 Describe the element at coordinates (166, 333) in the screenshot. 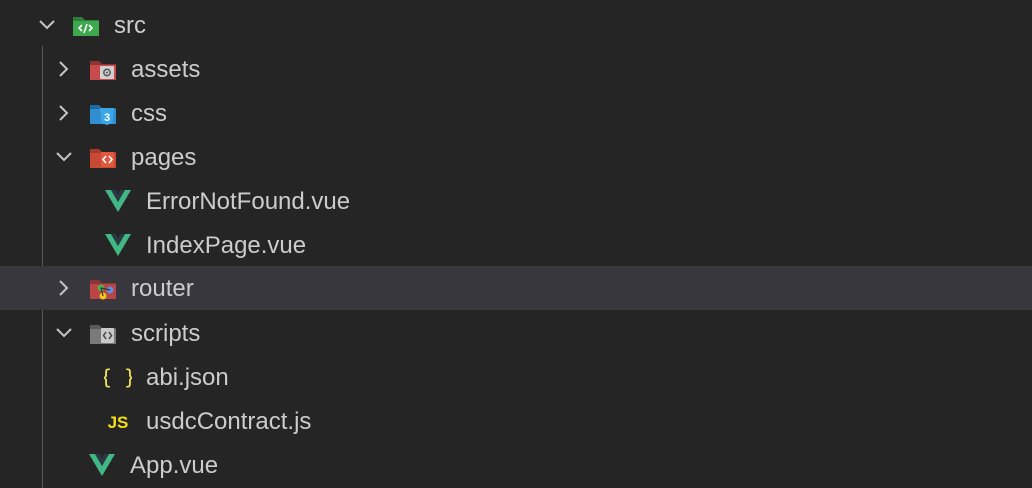

I see `tree-item-label: scripts` at that location.